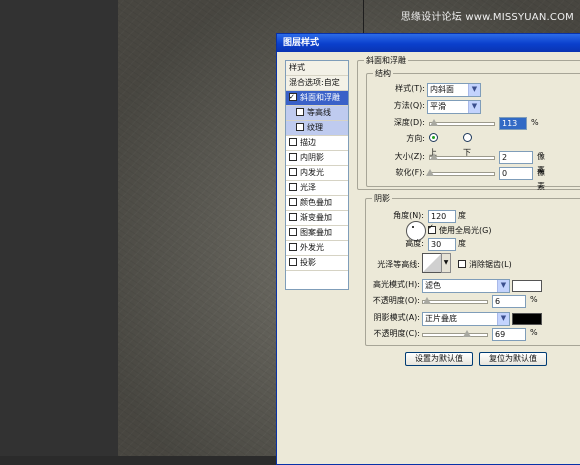 Image resolution: width=580 pixels, height=465 pixels. I want to click on altitude-input: 30, so click(442, 244).